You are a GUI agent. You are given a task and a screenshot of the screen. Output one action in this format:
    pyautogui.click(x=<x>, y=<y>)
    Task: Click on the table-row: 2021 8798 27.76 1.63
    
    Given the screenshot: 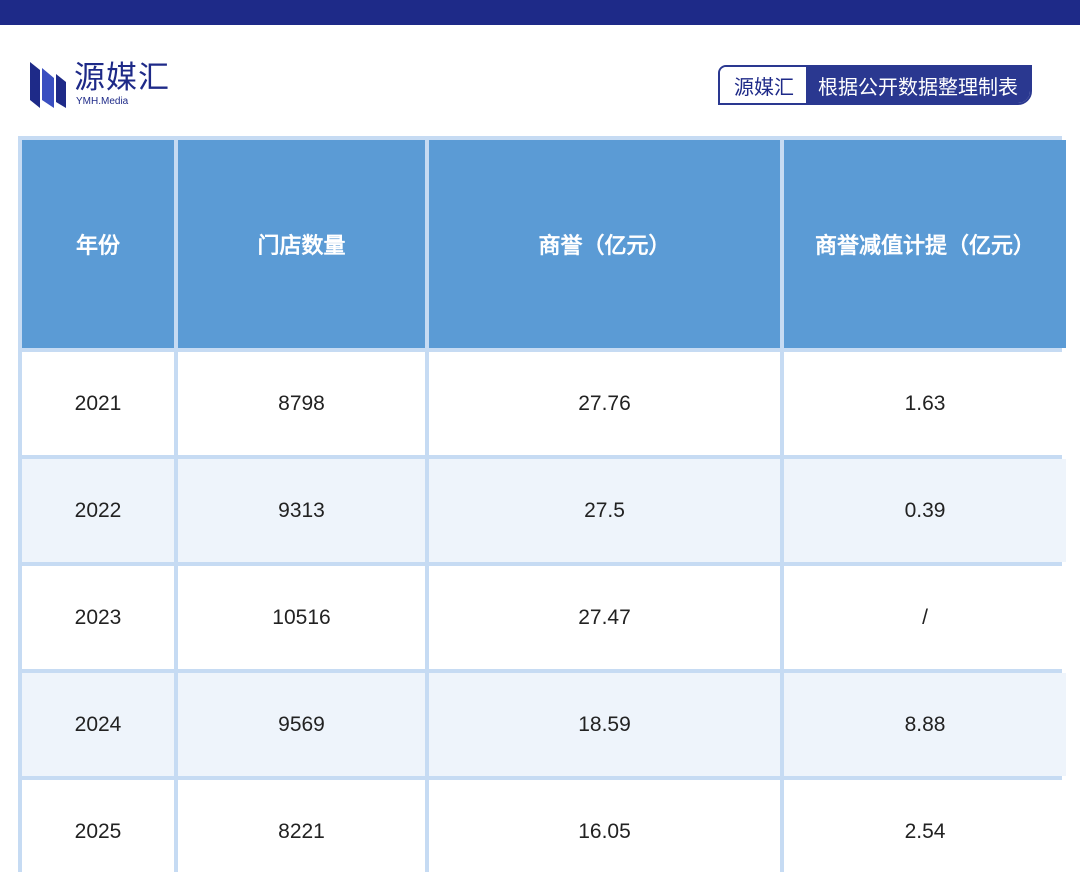 What is the action you would take?
    pyautogui.click(x=544, y=403)
    